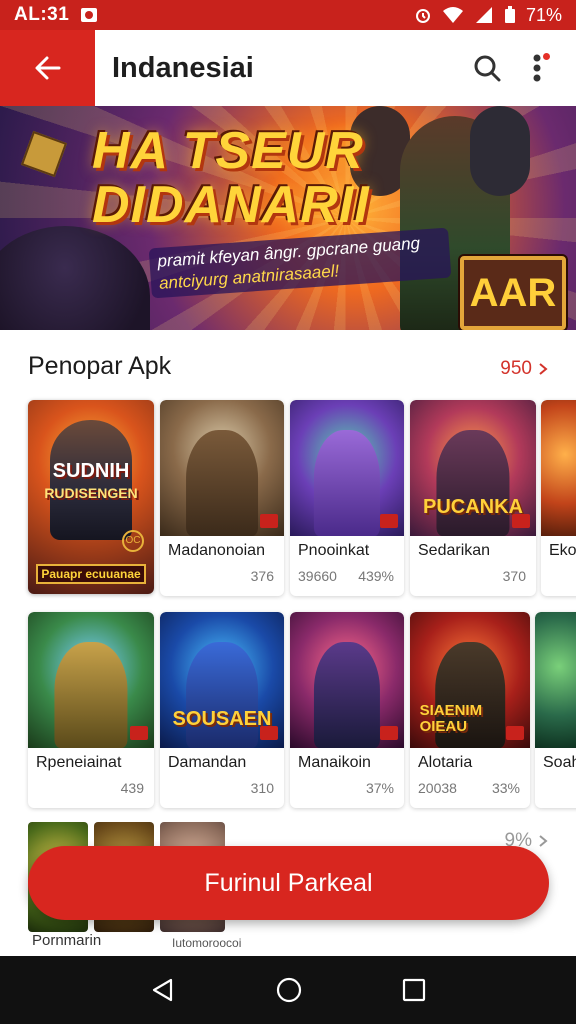  I want to click on app-card: PUCANKA Sedarikan 370, so click(473, 498).